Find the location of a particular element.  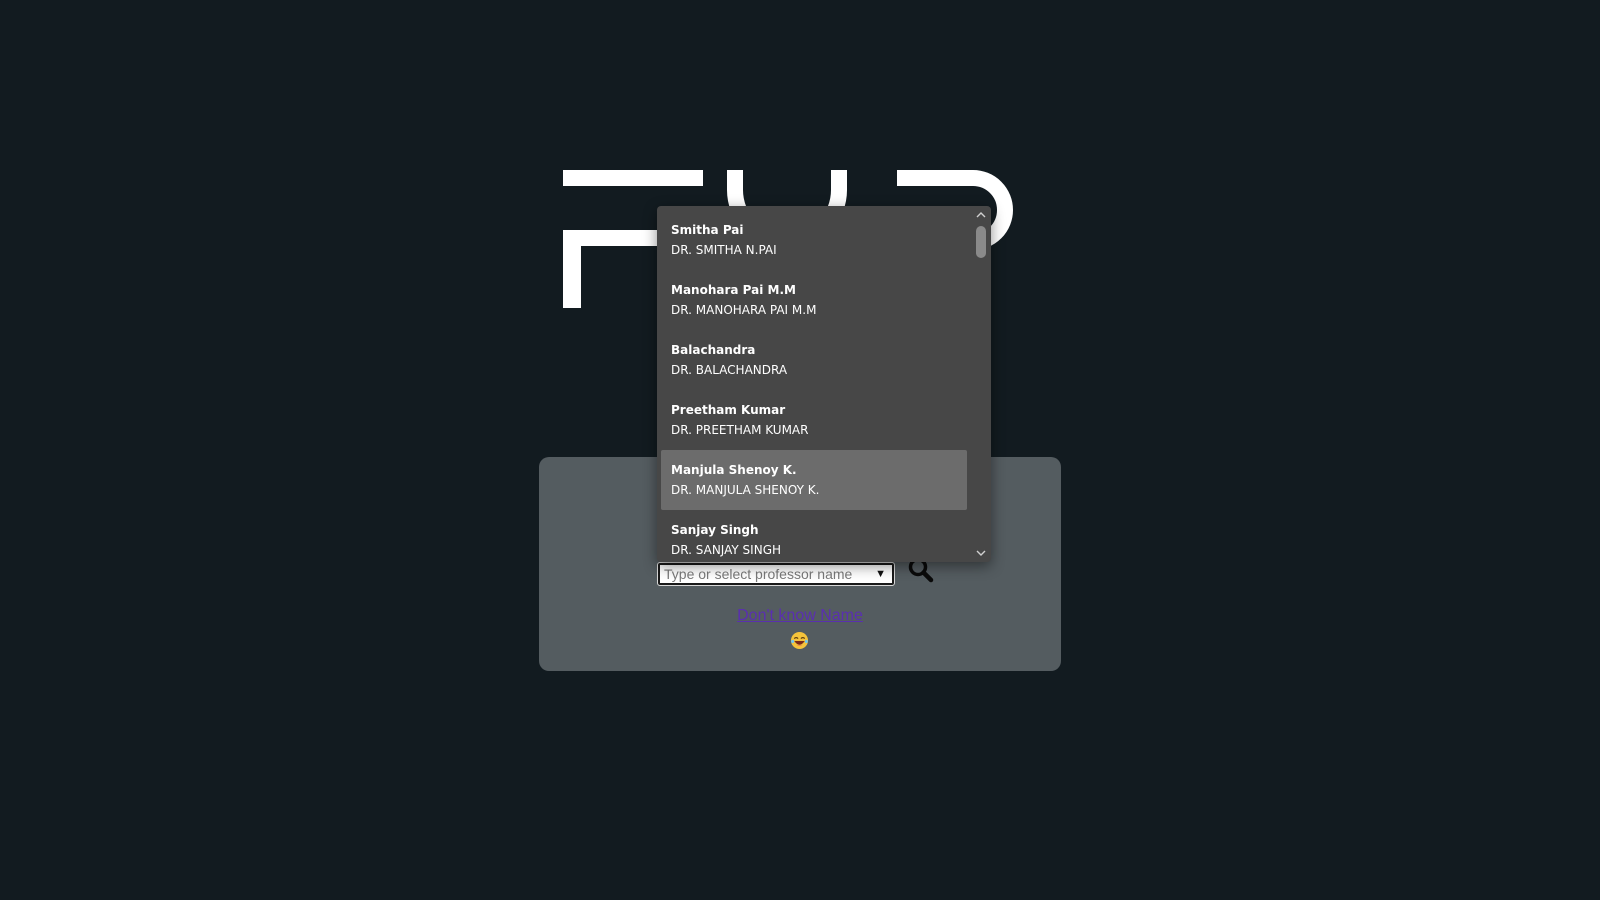

list-item: Manohara Pai M.M DR. MANOHARA PAI M.M is located at coordinates (814, 300).